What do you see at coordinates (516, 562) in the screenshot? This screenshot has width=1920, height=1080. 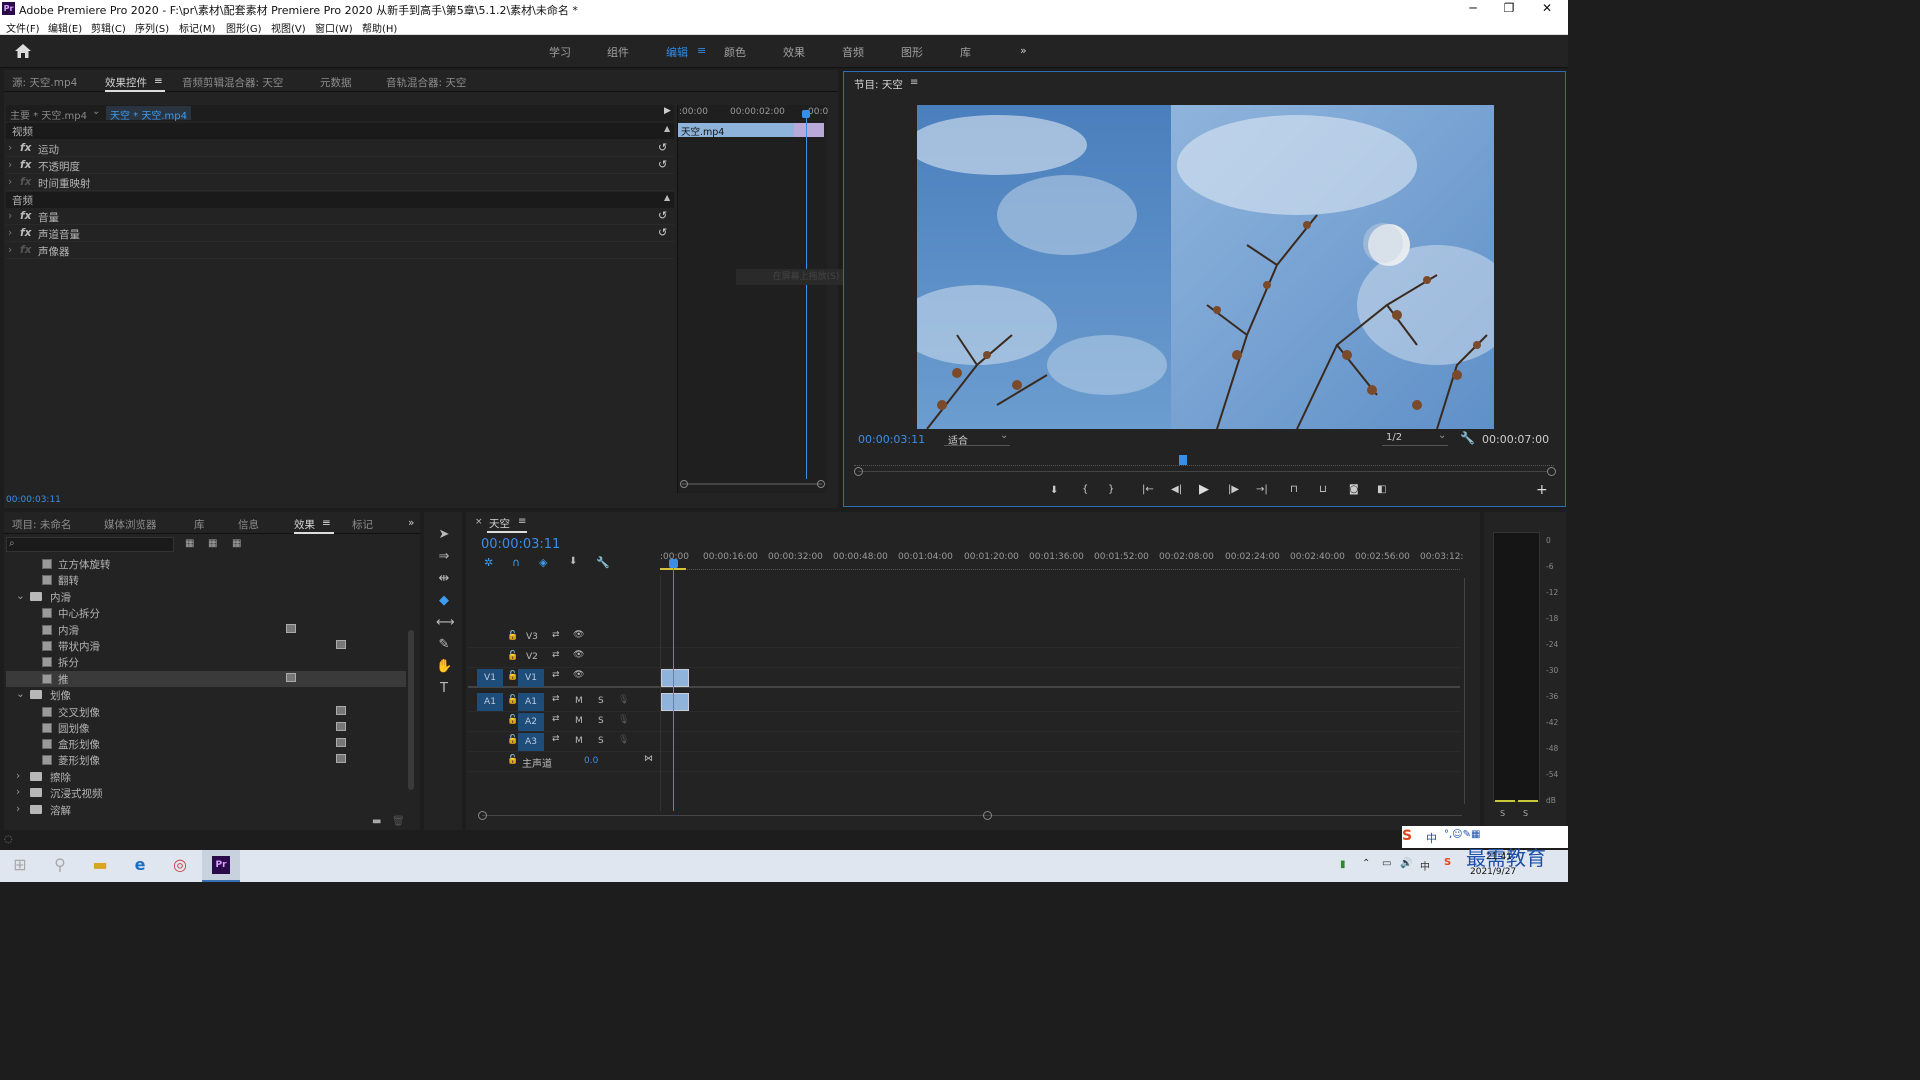 I see `snap-icon: ∩` at bounding box center [516, 562].